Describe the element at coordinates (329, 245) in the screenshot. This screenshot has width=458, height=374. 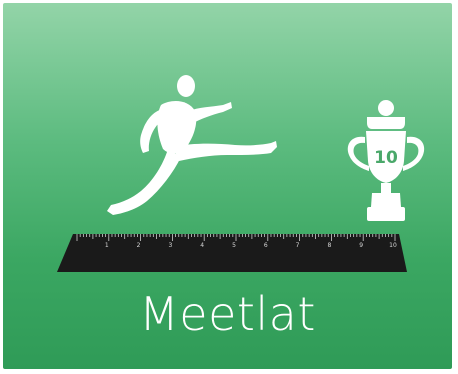
I see `ruler-number: 8` at that location.